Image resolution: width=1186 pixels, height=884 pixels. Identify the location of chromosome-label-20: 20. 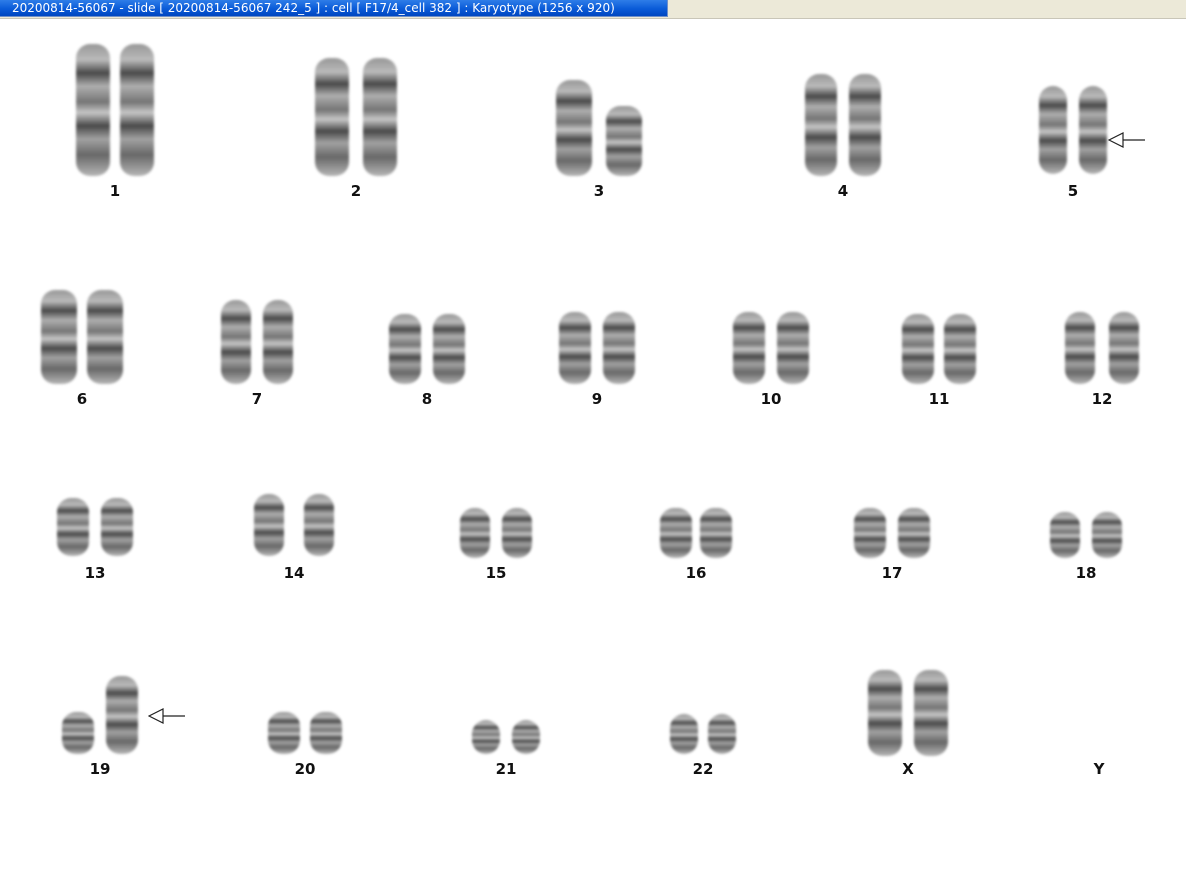
(305, 769).